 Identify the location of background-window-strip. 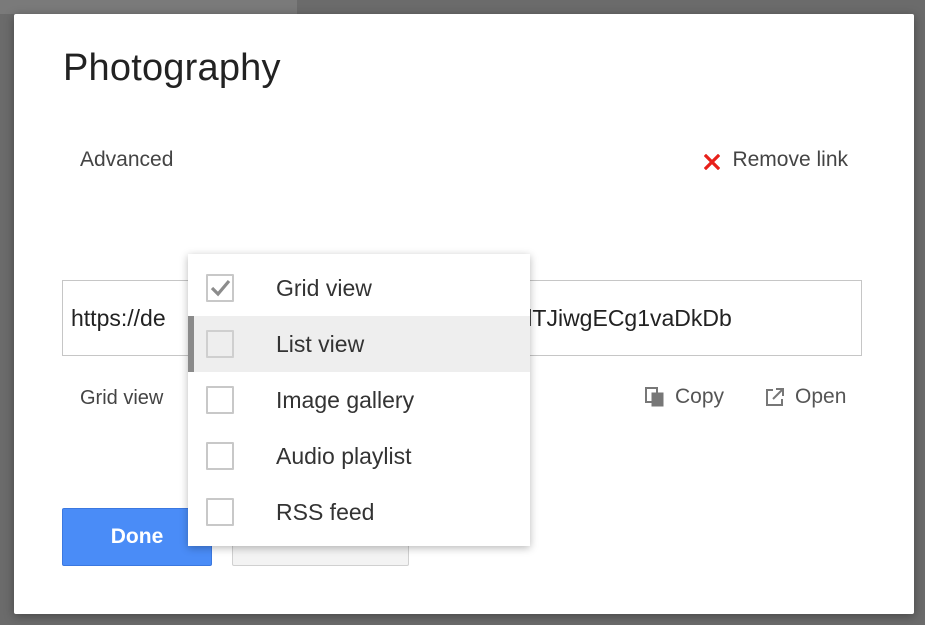
(148, 7).